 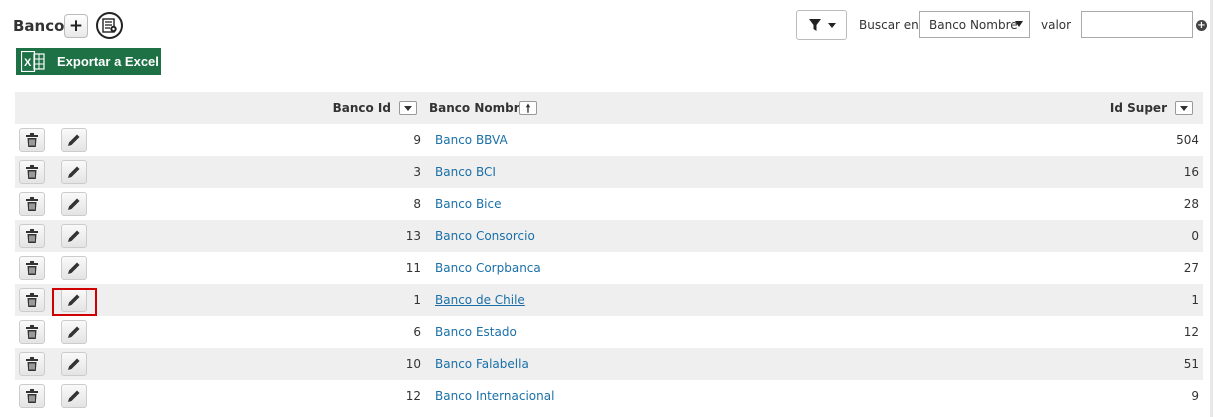 What do you see at coordinates (417, 204) in the screenshot?
I see `cell-banco-id: 8` at bounding box center [417, 204].